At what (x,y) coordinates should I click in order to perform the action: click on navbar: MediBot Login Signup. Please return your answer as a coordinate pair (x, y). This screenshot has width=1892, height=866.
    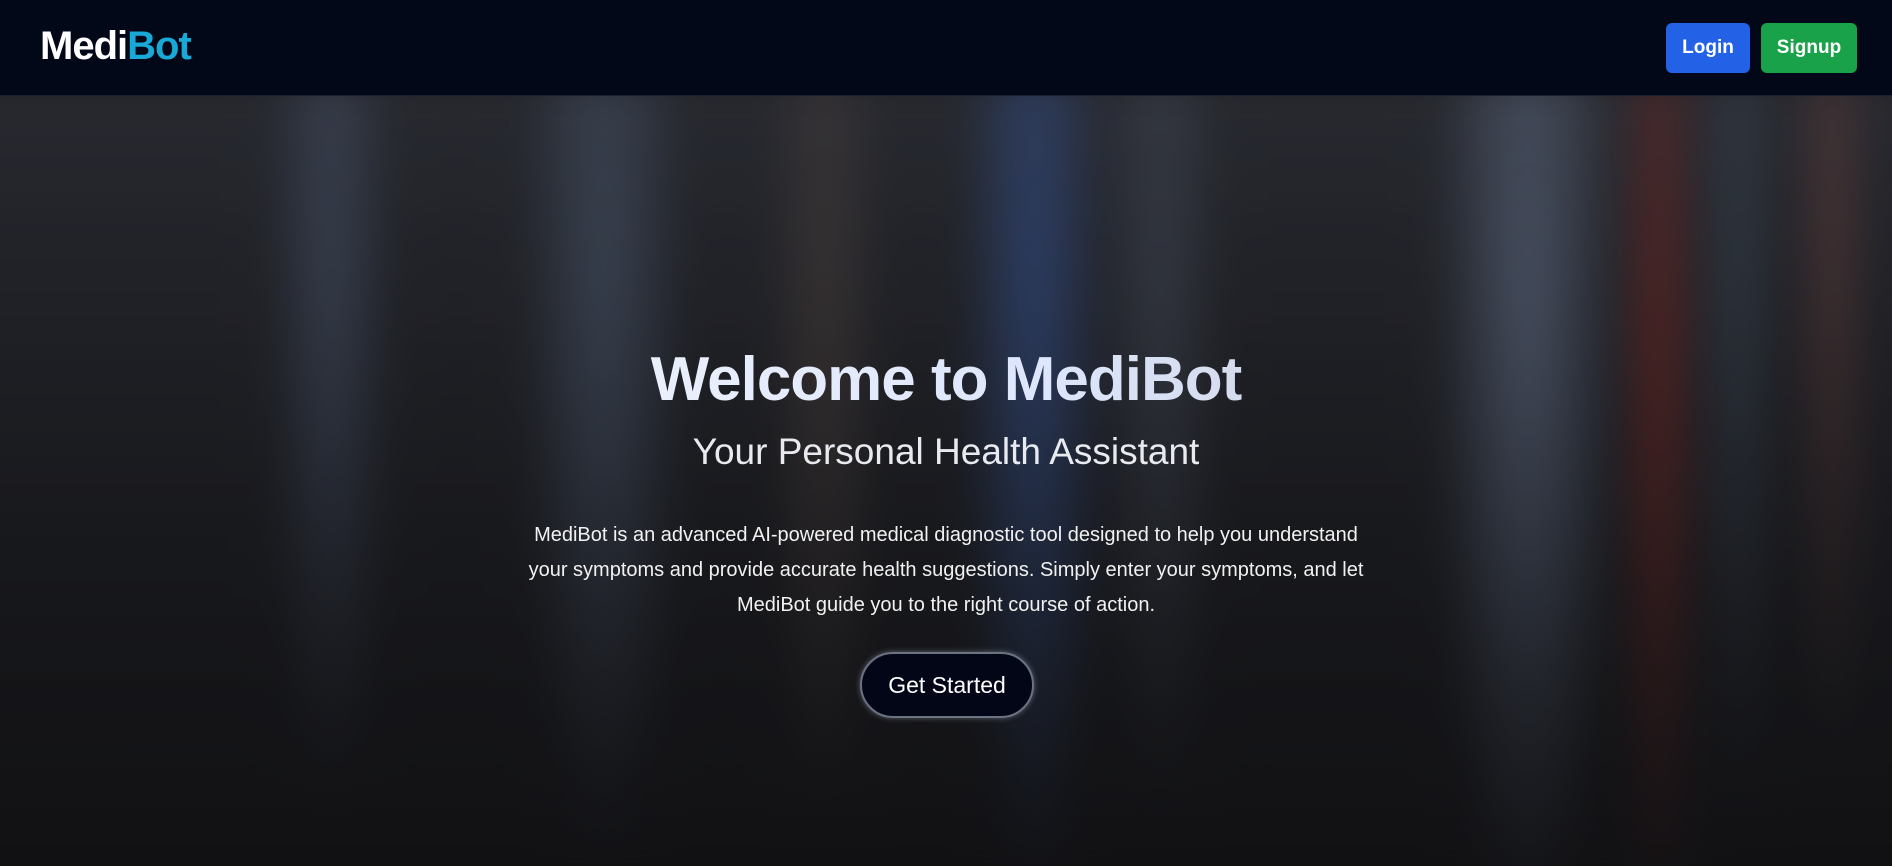
    Looking at the image, I should click on (946, 48).